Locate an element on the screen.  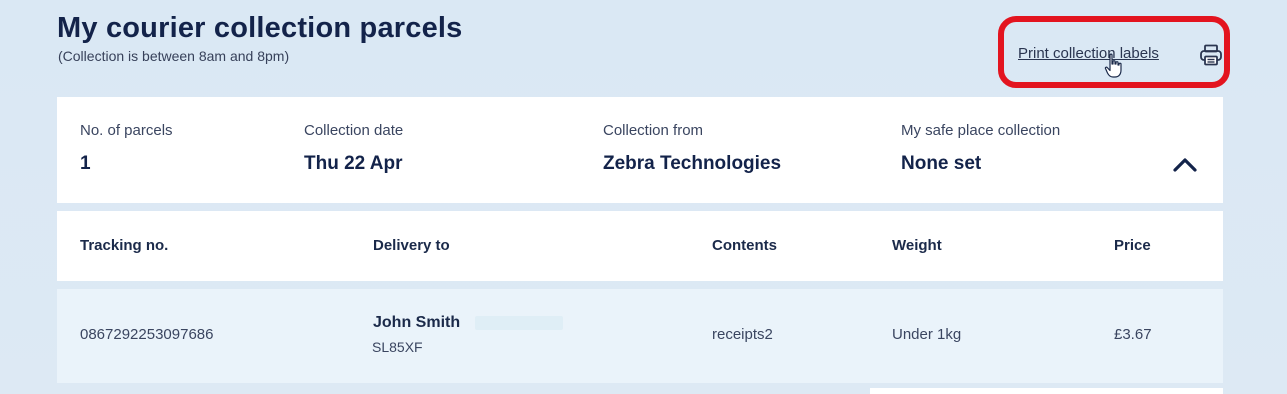
print-collection-labels-link: Print collection labels is located at coordinates (1088, 53).